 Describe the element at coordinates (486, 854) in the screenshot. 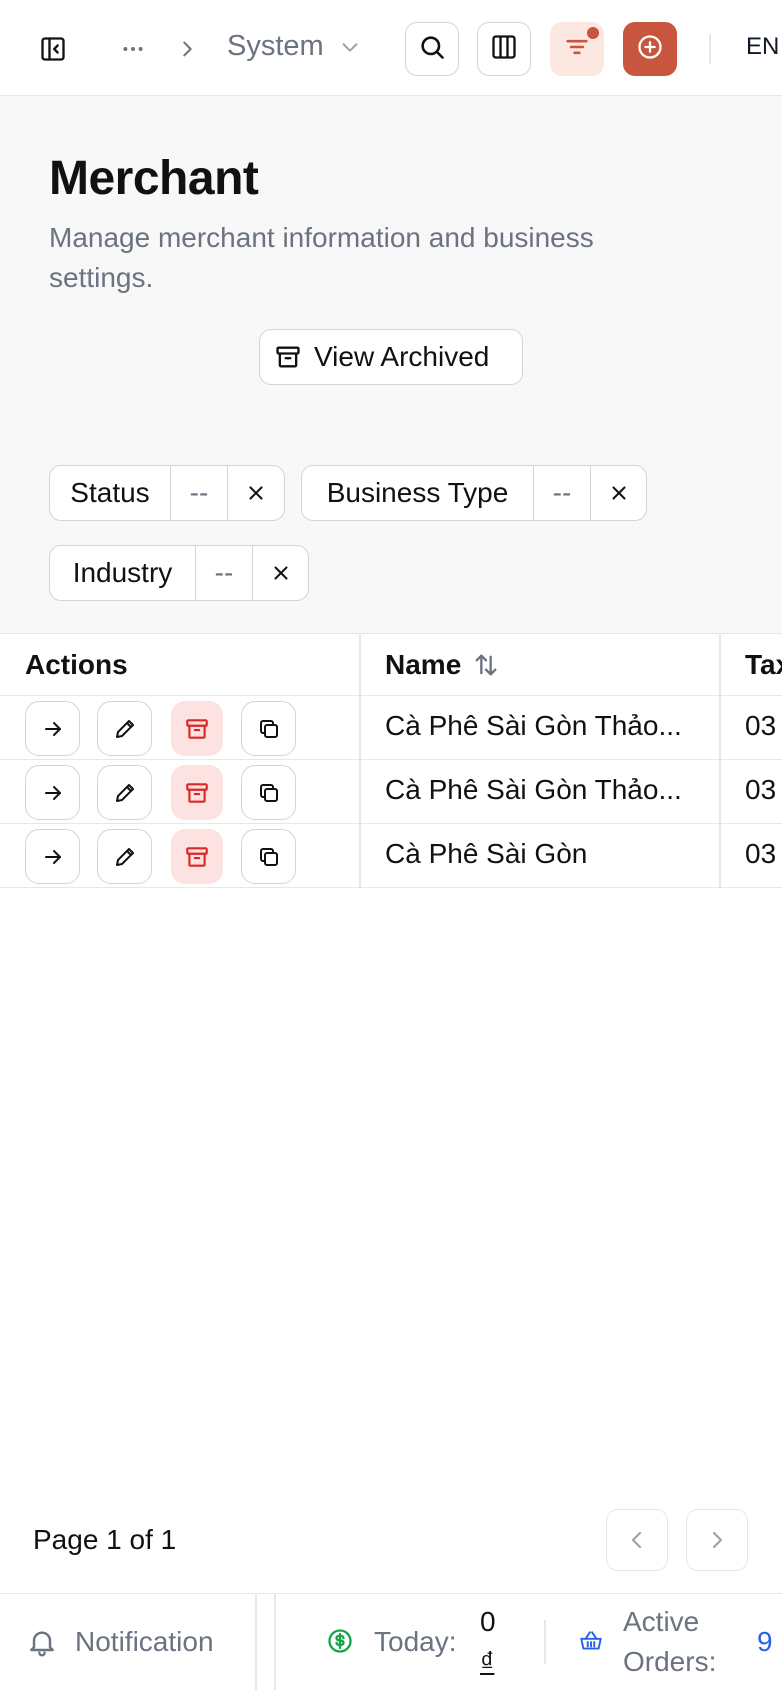

I see `merchant-name: Cà Phê Sài Gòn` at that location.